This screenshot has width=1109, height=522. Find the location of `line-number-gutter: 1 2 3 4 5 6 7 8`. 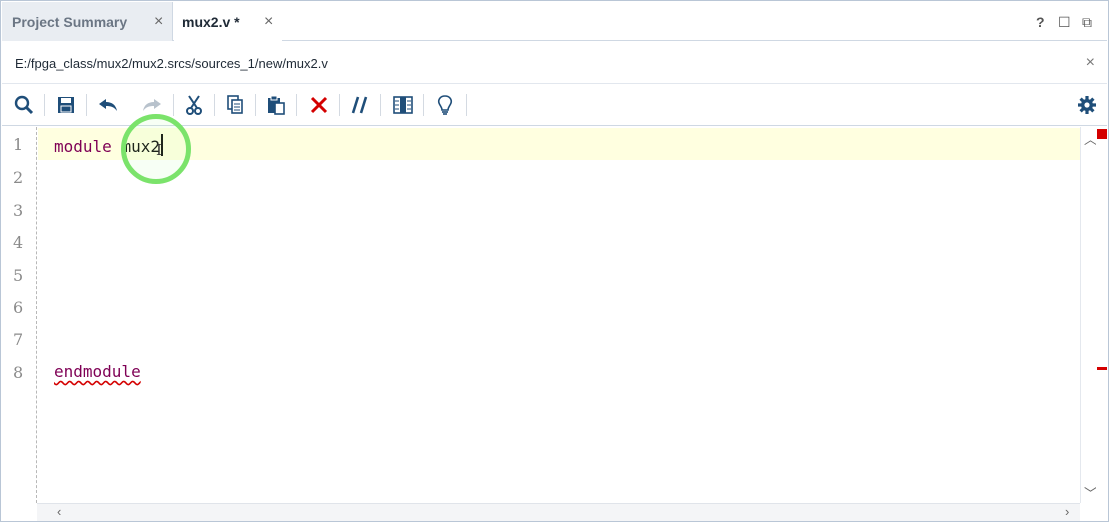

line-number-gutter: 1 2 3 4 5 6 7 8 is located at coordinates (19, 315).